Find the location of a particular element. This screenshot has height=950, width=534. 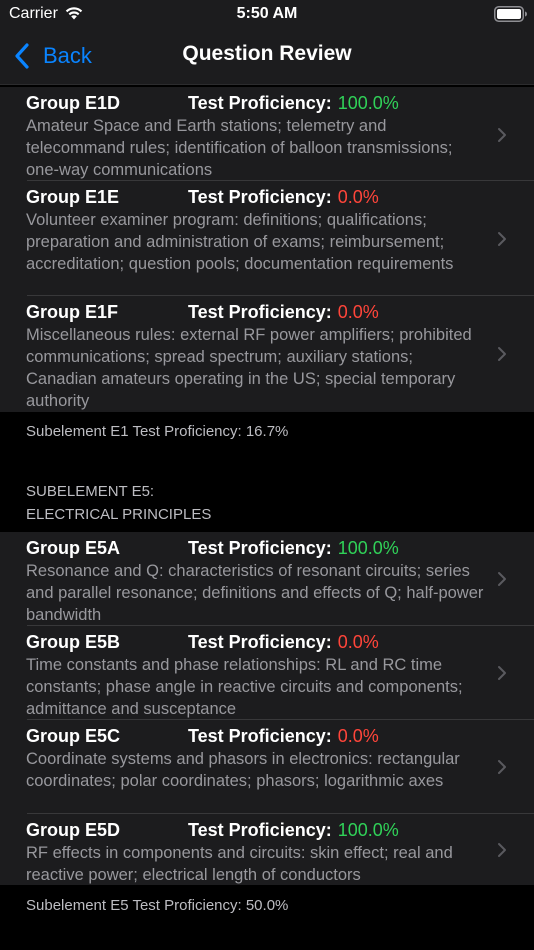

section-header-e5: SUBELEMENT E5: ELECTRICAL PRINCIPLES is located at coordinates (118, 503).